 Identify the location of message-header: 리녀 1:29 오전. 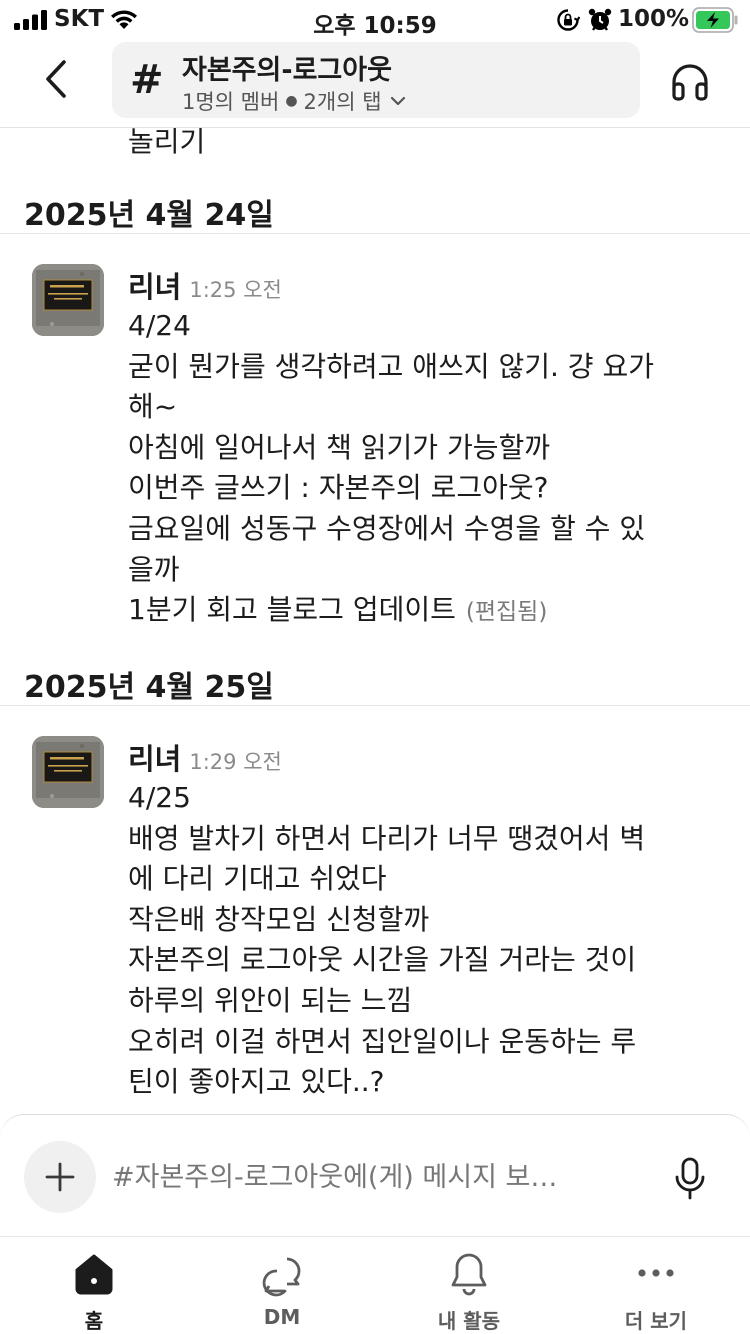
(205, 757).